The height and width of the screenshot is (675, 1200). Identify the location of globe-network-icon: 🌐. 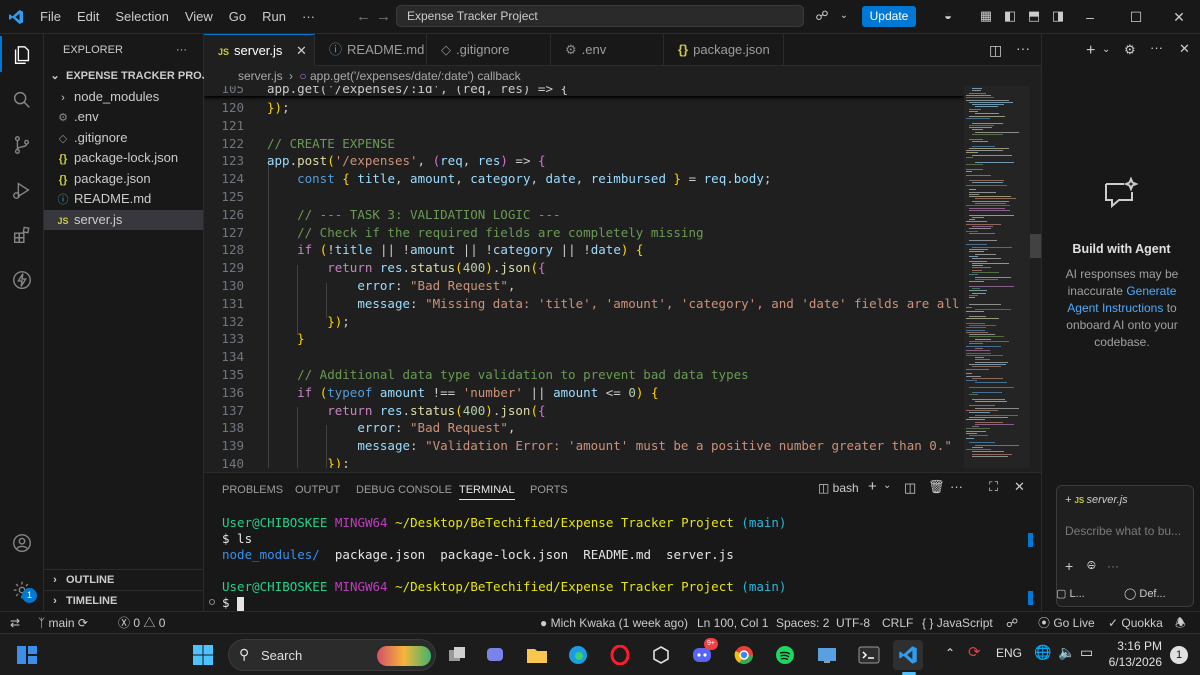
(1042, 652).